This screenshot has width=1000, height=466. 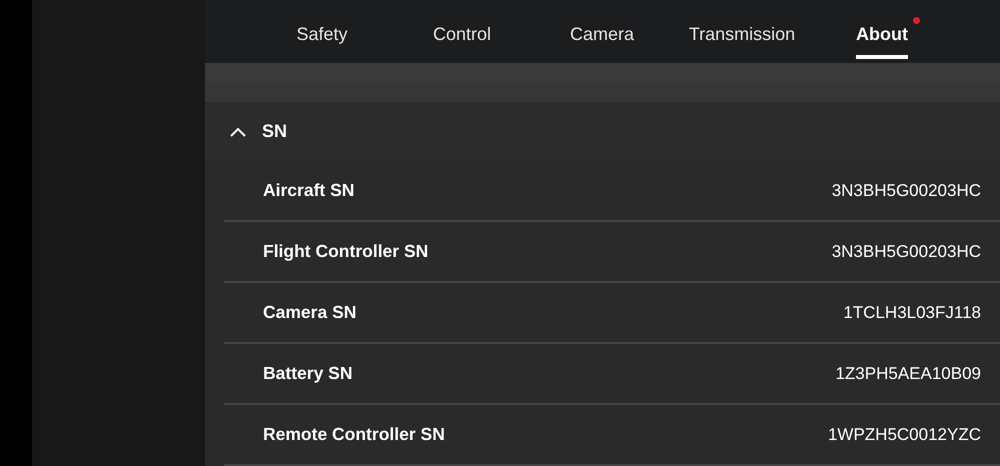 I want to click on serial-number: 1Z3PH5AEA10B09, so click(x=908, y=373).